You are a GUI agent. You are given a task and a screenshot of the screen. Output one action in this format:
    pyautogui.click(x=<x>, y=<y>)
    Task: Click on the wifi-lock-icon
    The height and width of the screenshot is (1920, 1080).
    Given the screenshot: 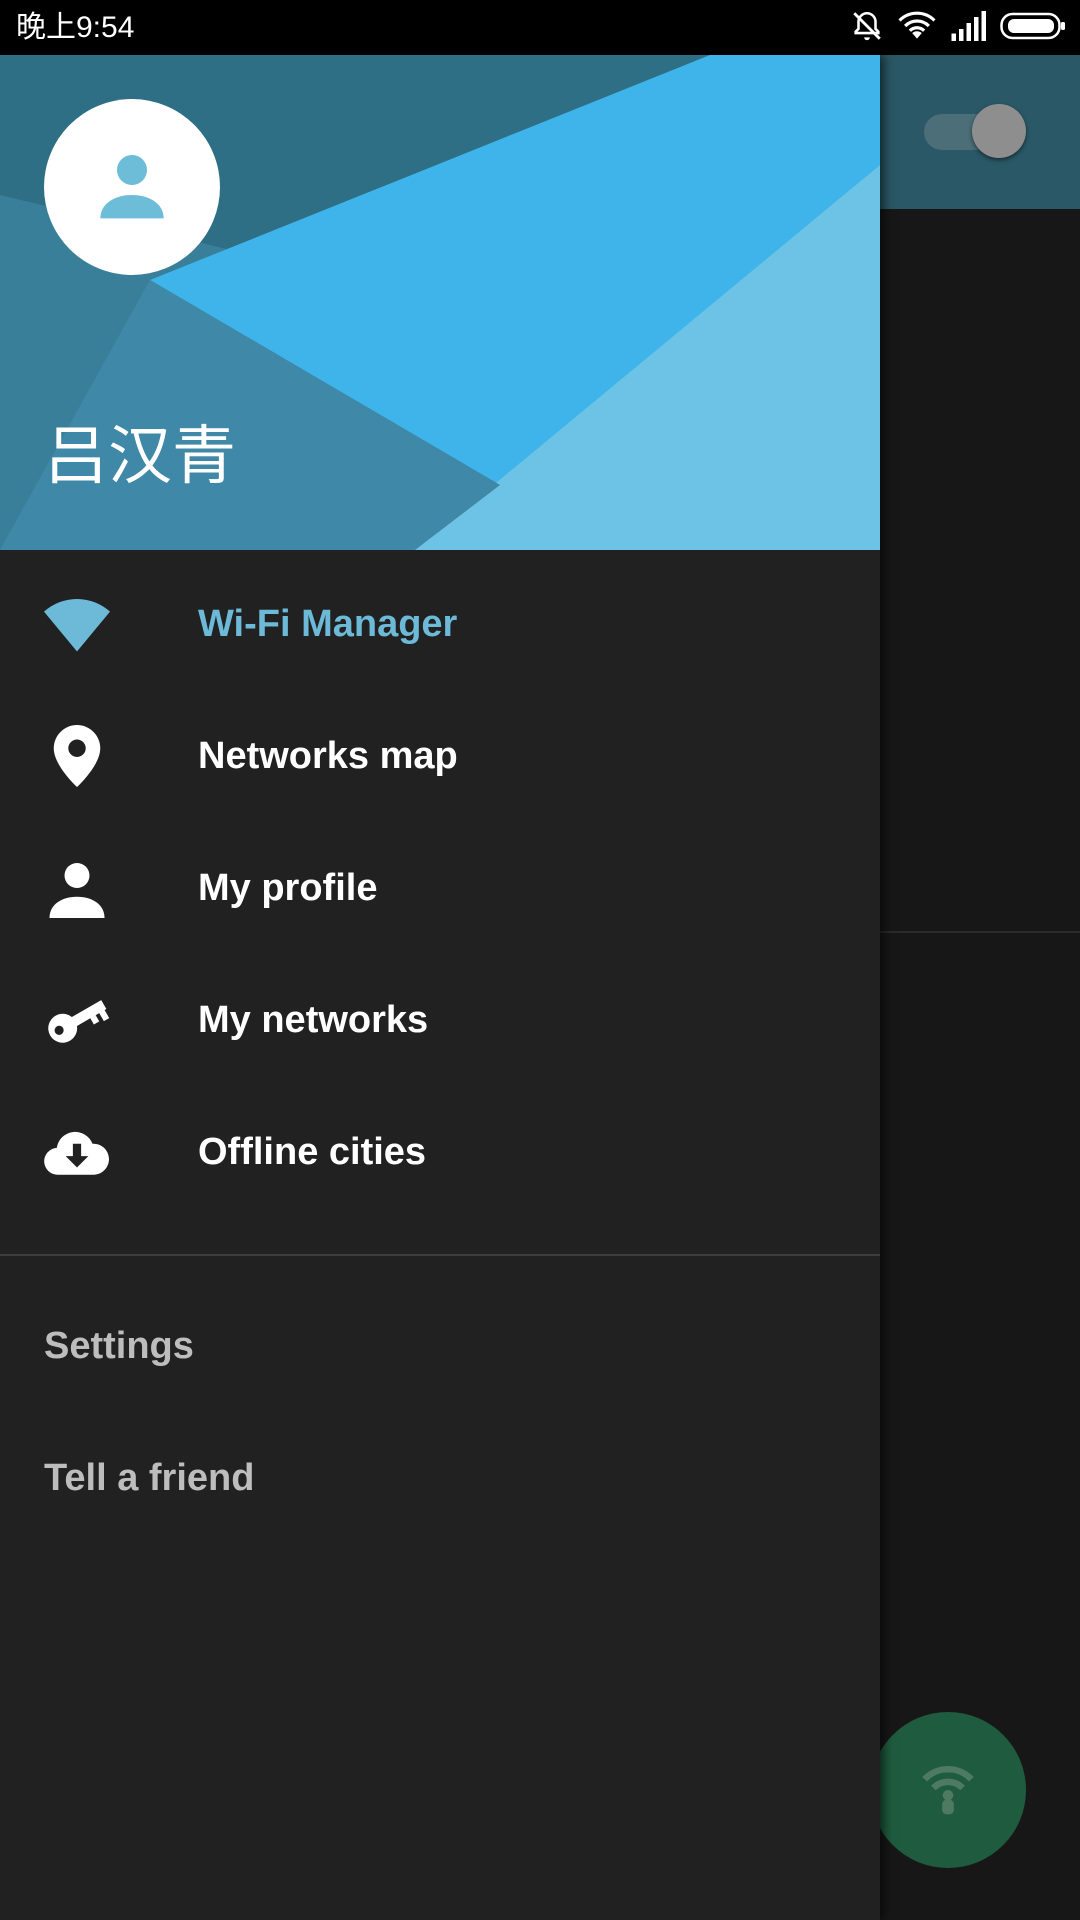 What is the action you would take?
    pyautogui.click(x=948, y=1790)
    